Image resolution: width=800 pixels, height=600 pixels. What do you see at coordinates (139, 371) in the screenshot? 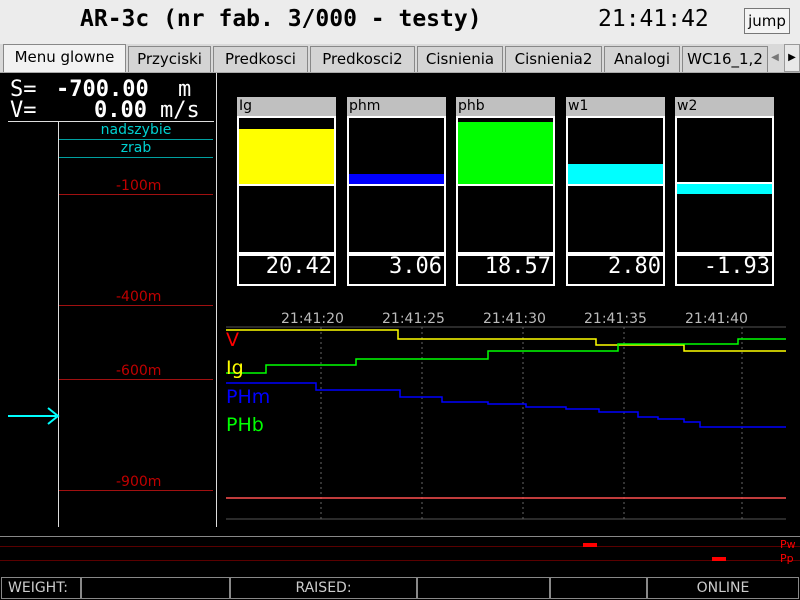
I see `level-label: -600m` at bounding box center [139, 371].